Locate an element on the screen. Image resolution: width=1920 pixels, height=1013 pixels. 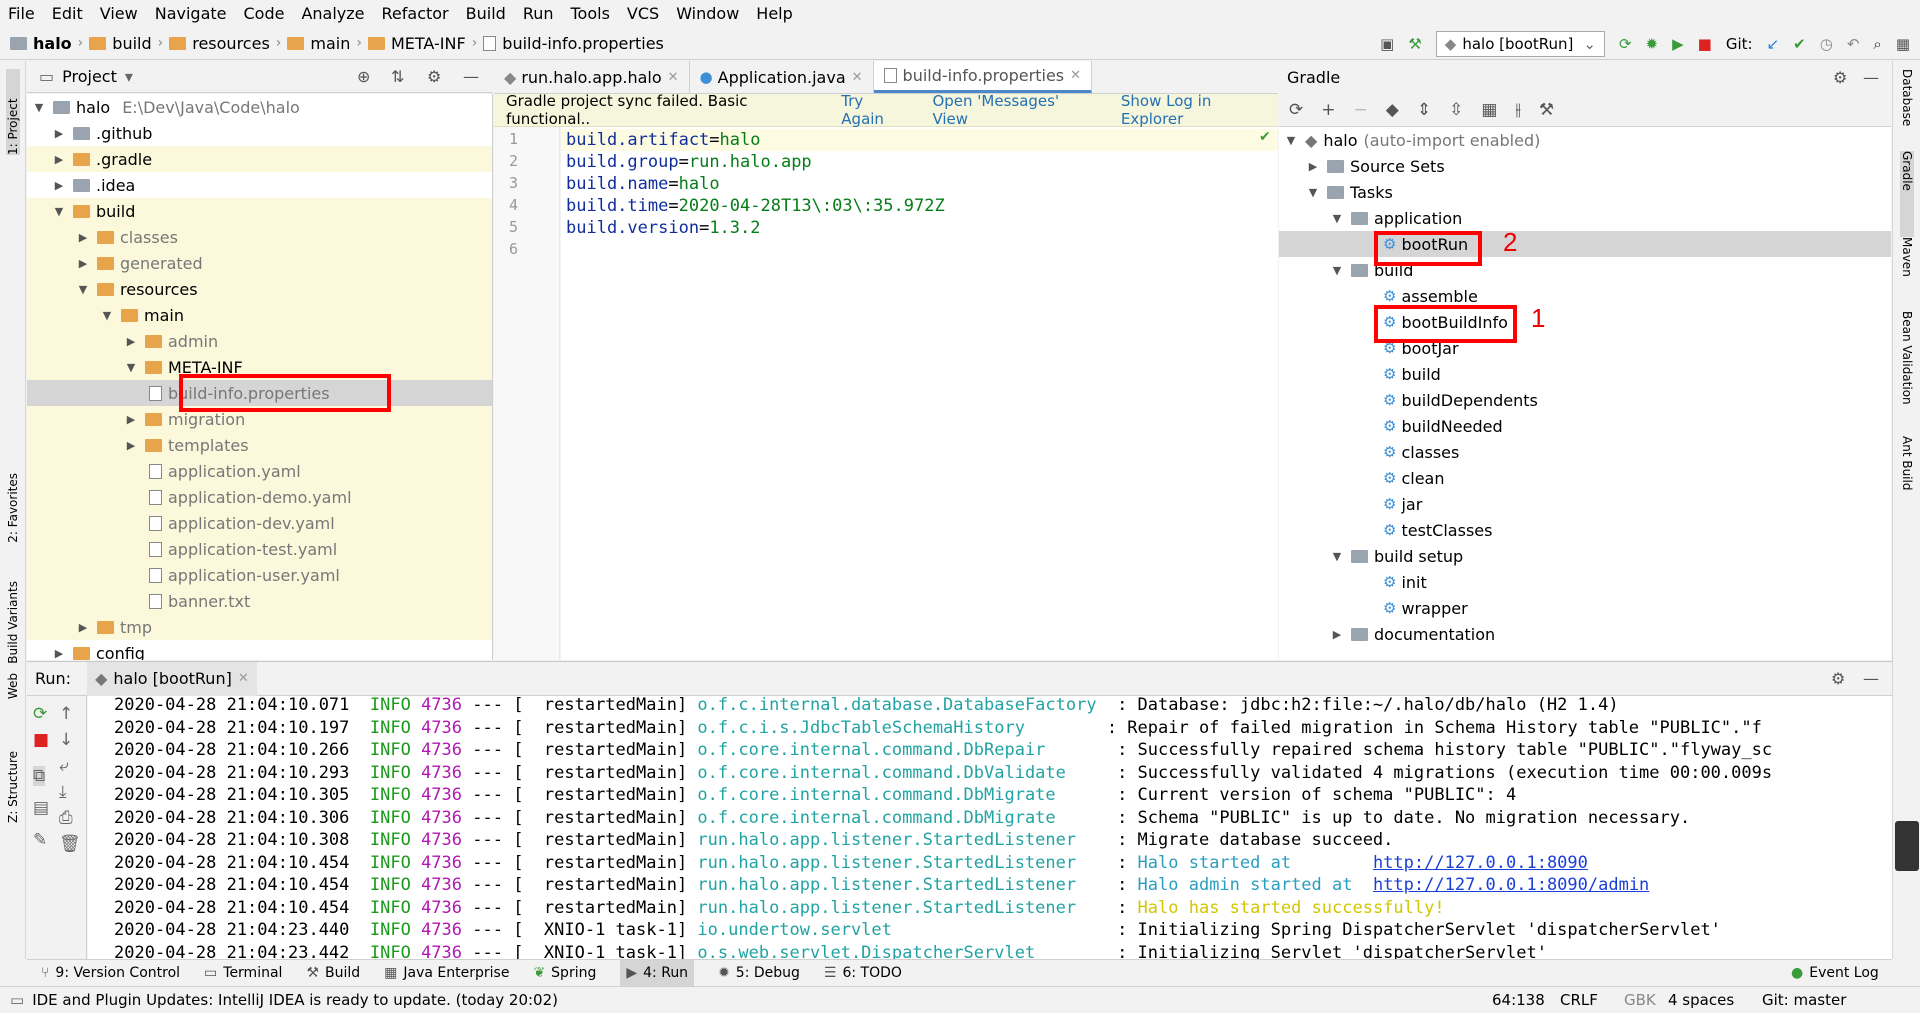
tree-item-application-dev-yaml: application-dev.yaml is located at coordinates (259, 523).